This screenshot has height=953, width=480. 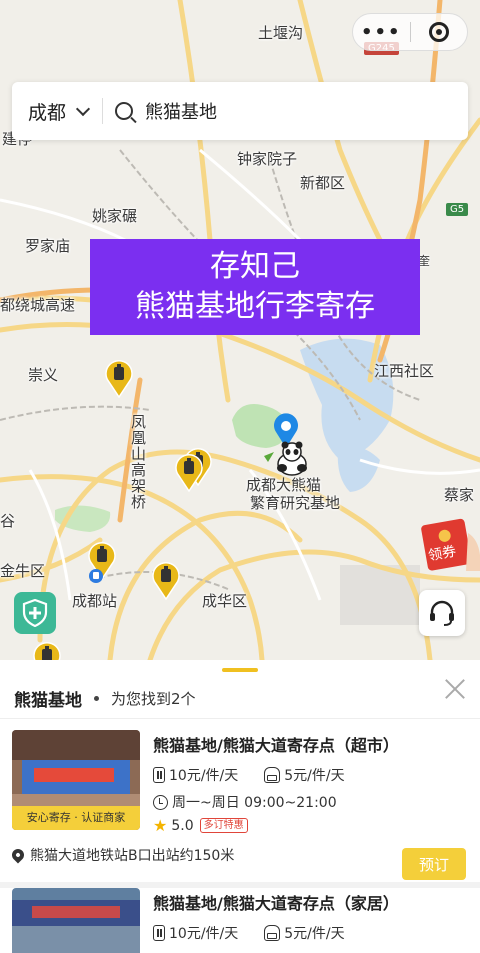 I want to click on sheet-title: 熊猫基地, so click(x=48, y=700).